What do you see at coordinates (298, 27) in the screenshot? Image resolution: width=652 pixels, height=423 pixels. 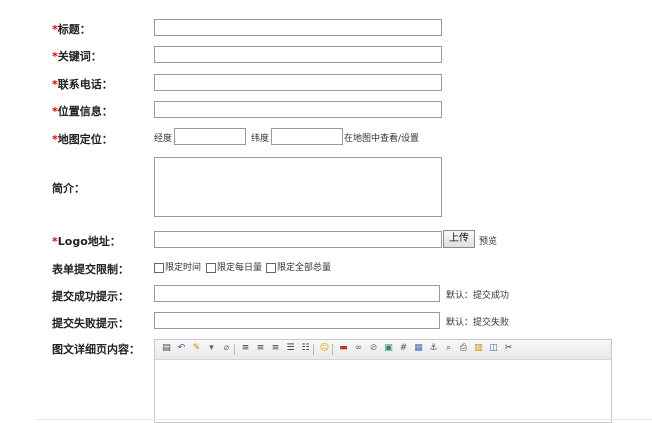 I see `title-input` at bounding box center [298, 27].